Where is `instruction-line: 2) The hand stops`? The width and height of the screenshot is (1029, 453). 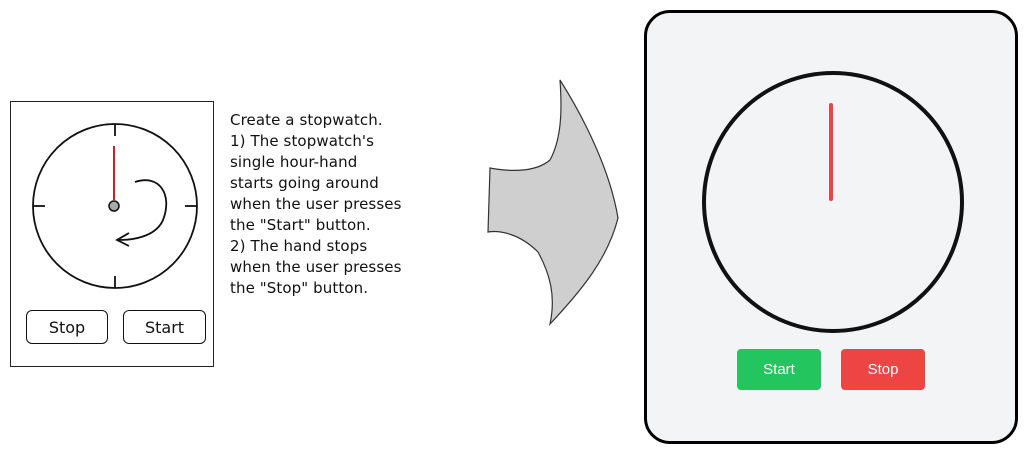 instruction-line: 2) The hand stops is located at coordinates (299, 246).